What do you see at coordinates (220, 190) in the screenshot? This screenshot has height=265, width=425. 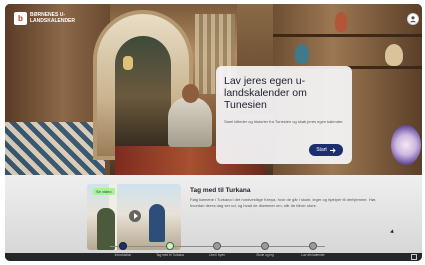 I see `story-title: Tag med til Turkana` at bounding box center [220, 190].